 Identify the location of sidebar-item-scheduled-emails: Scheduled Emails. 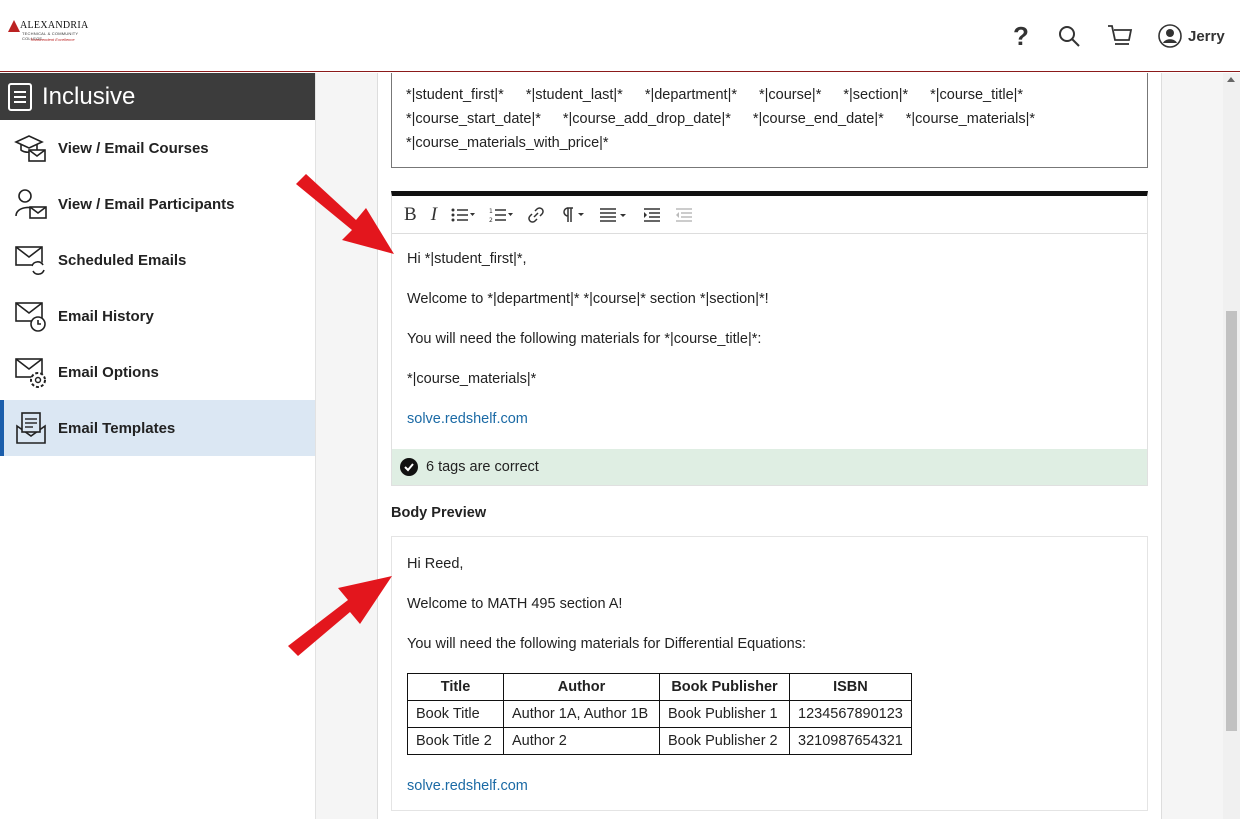
(157, 260).